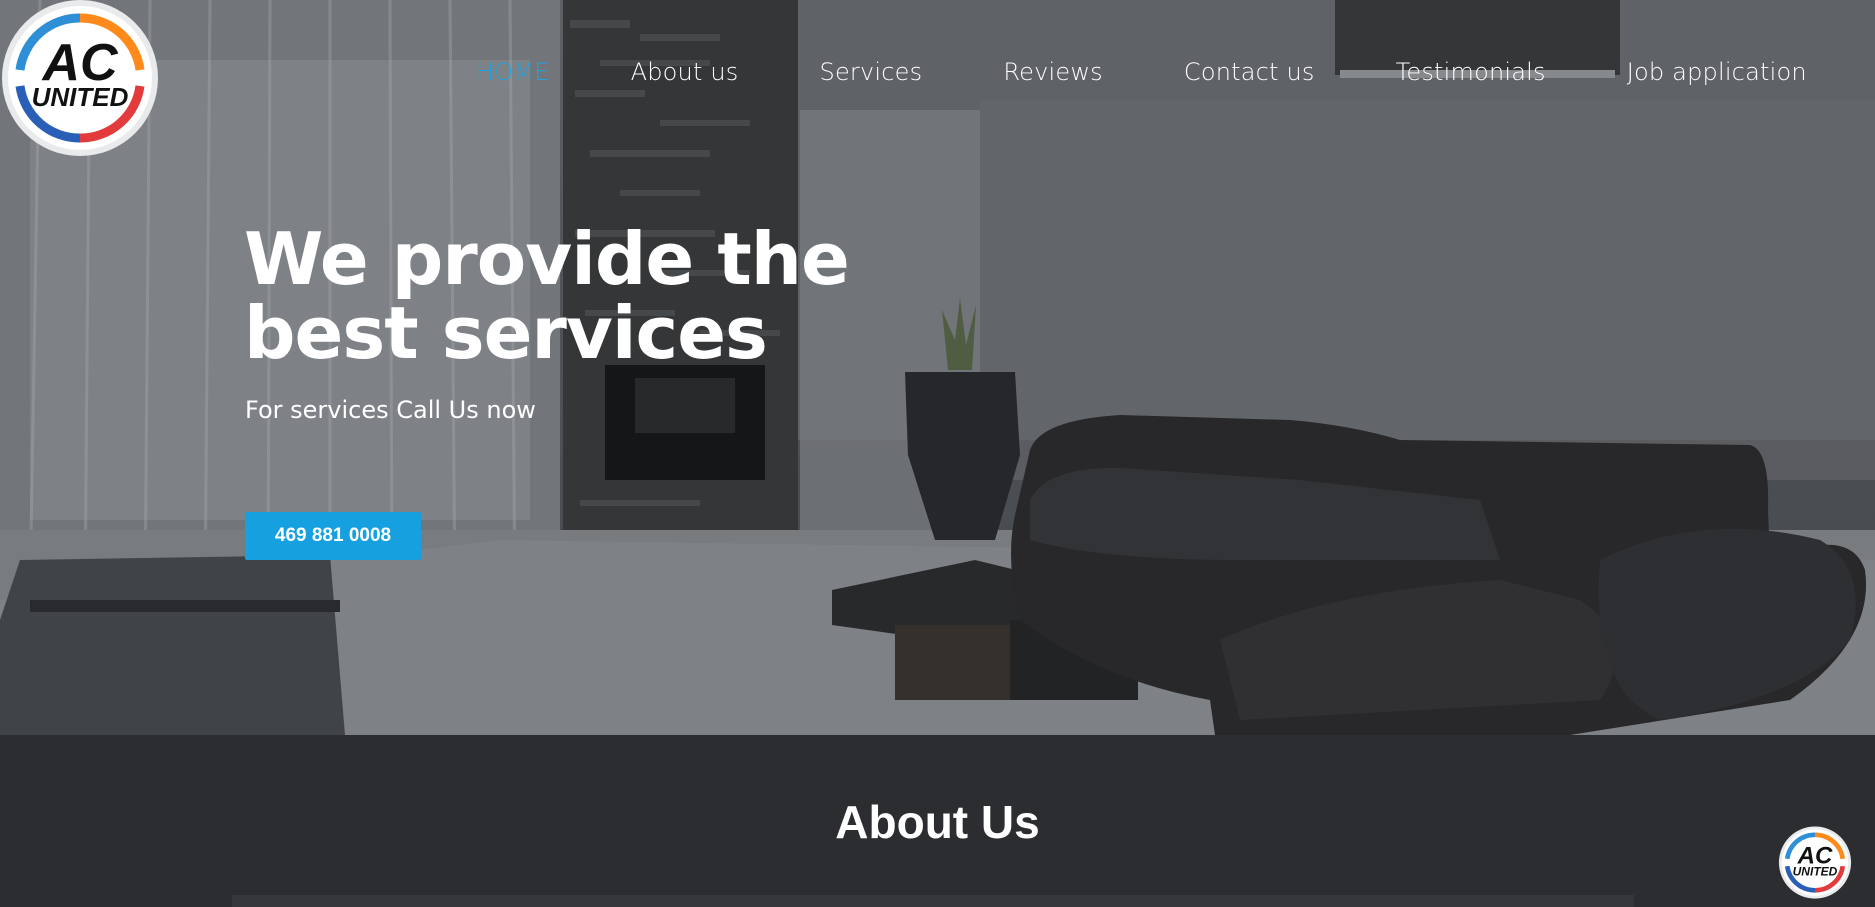  What do you see at coordinates (333, 536) in the screenshot?
I see `call-phone-button: 469 881 0008` at bounding box center [333, 536].